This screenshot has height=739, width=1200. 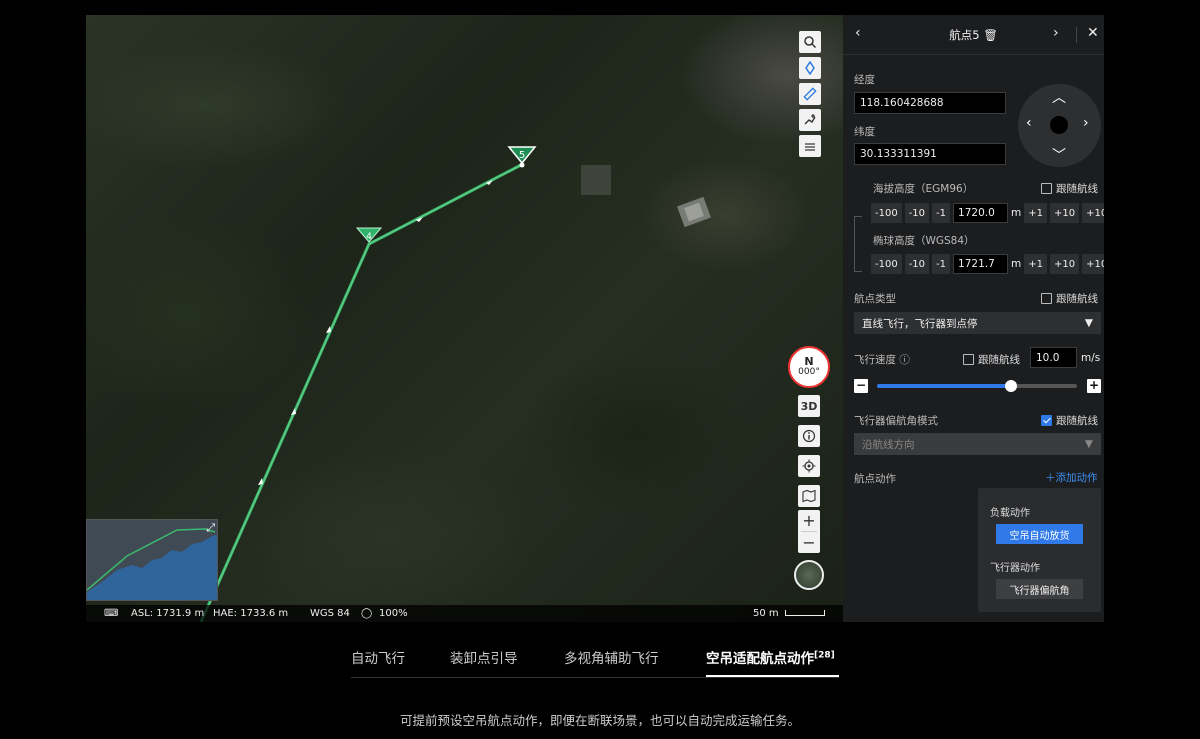 I want to click on layers-icon, so click(x=810, y=146).